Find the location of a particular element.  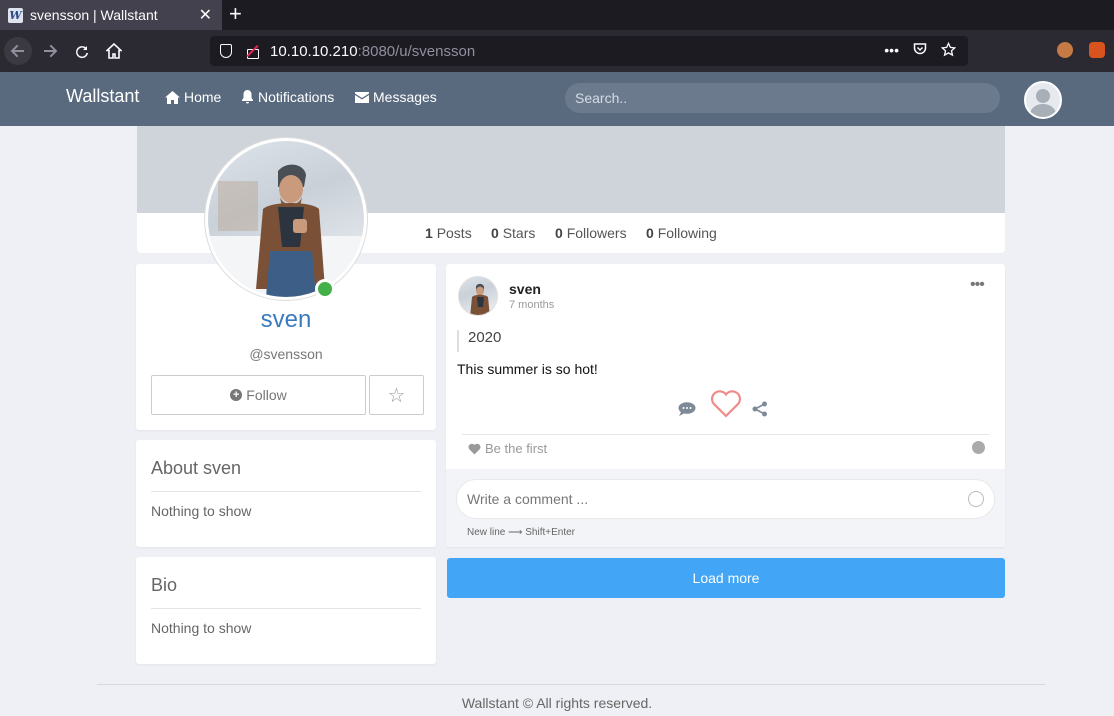

new-tab-icon: + is located at coordinates (235, 14).